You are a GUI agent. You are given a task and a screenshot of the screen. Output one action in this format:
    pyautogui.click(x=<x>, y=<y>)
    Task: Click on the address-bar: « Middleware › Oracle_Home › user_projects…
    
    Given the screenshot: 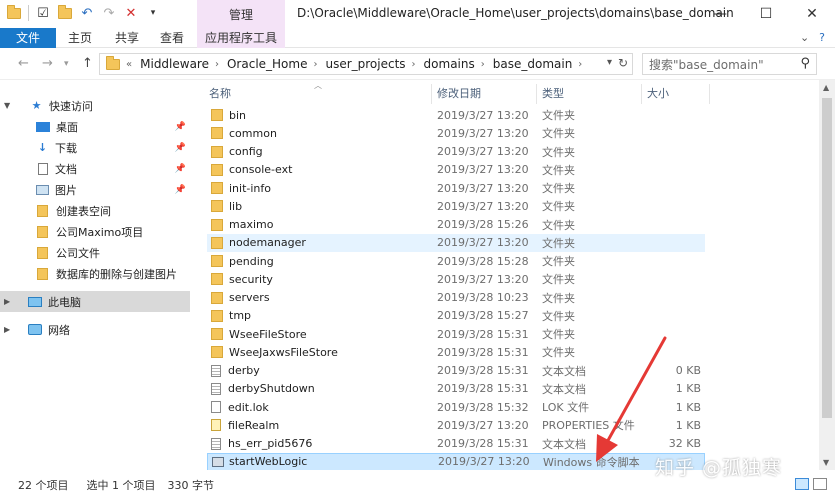 What is the action you would take?
    pyautogui.click(x=366, y=64)
    